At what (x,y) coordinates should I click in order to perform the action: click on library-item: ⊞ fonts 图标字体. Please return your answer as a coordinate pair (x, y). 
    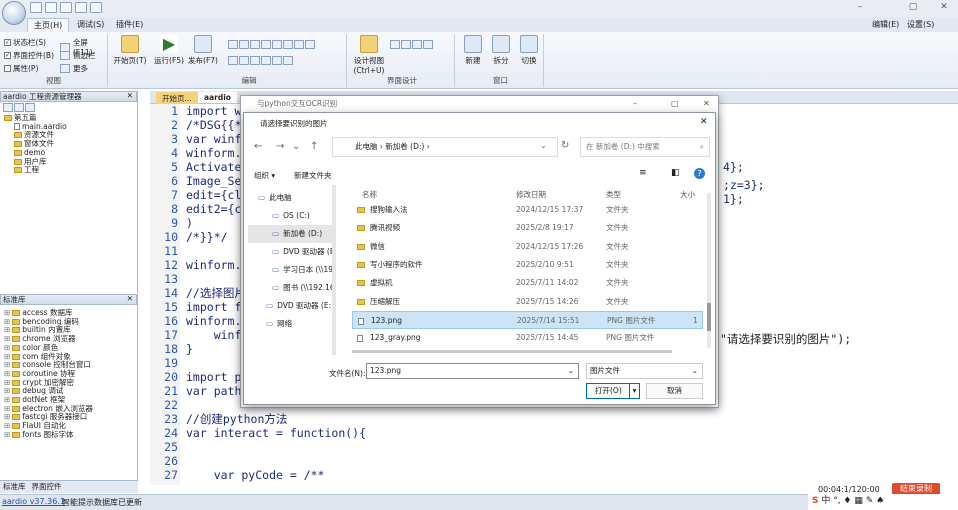
    Looking at the image, I should click on (70, 435).